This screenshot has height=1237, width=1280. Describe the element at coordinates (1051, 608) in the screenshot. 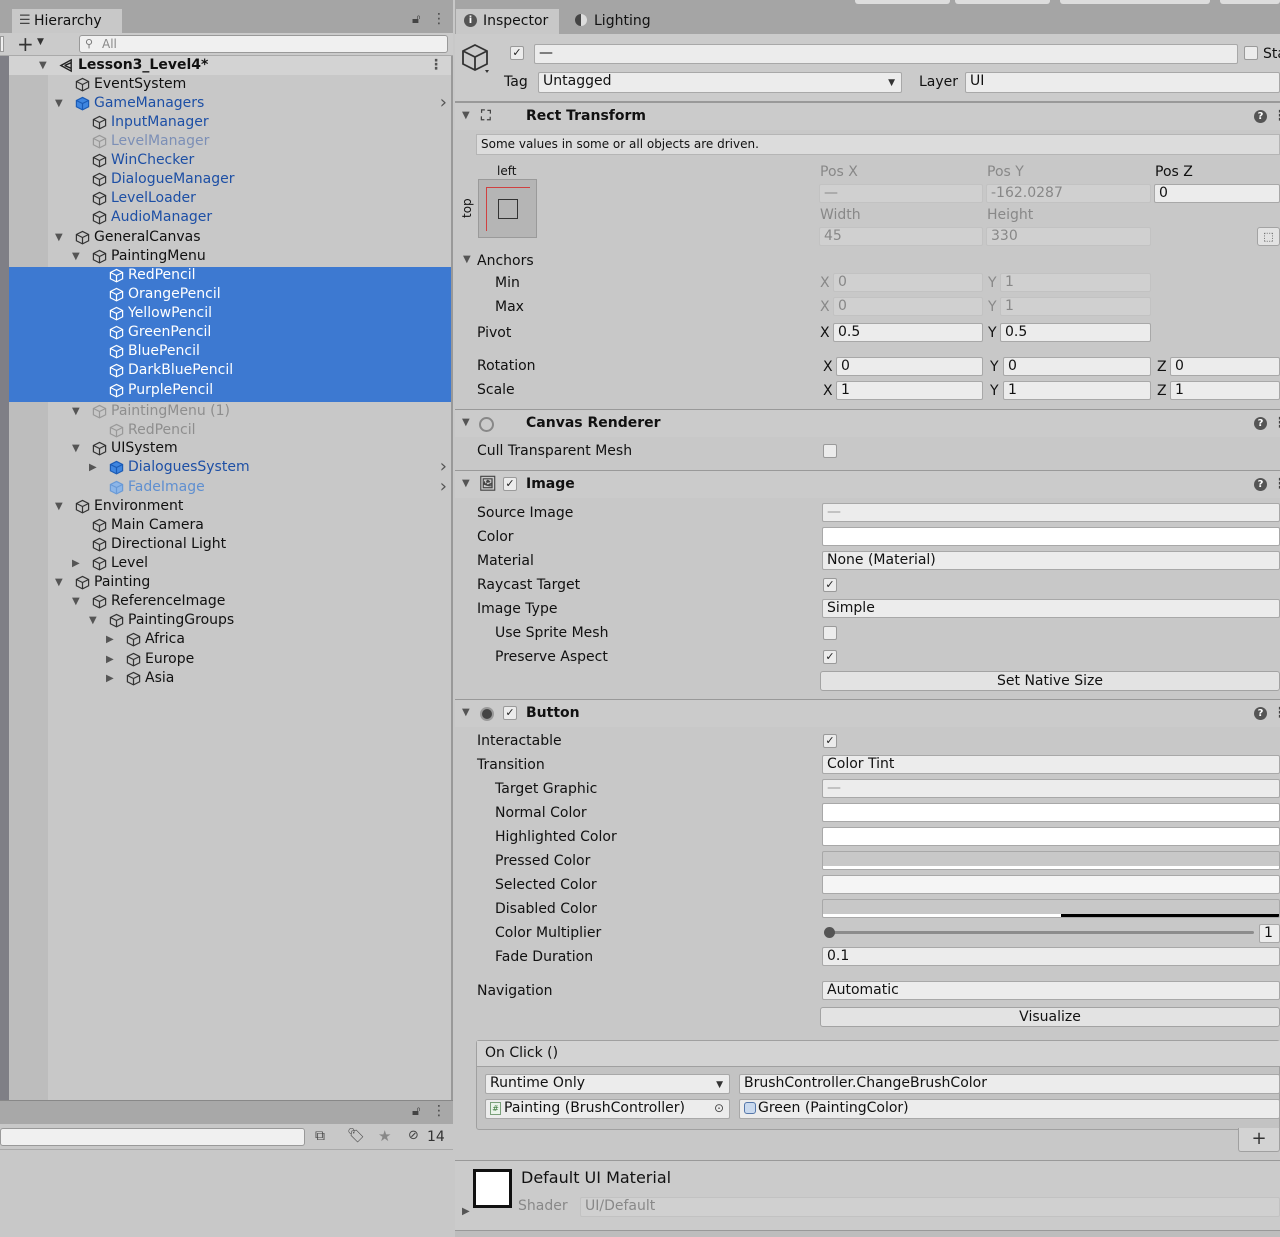

I see `image-type-dropdown: Simple` at that location.